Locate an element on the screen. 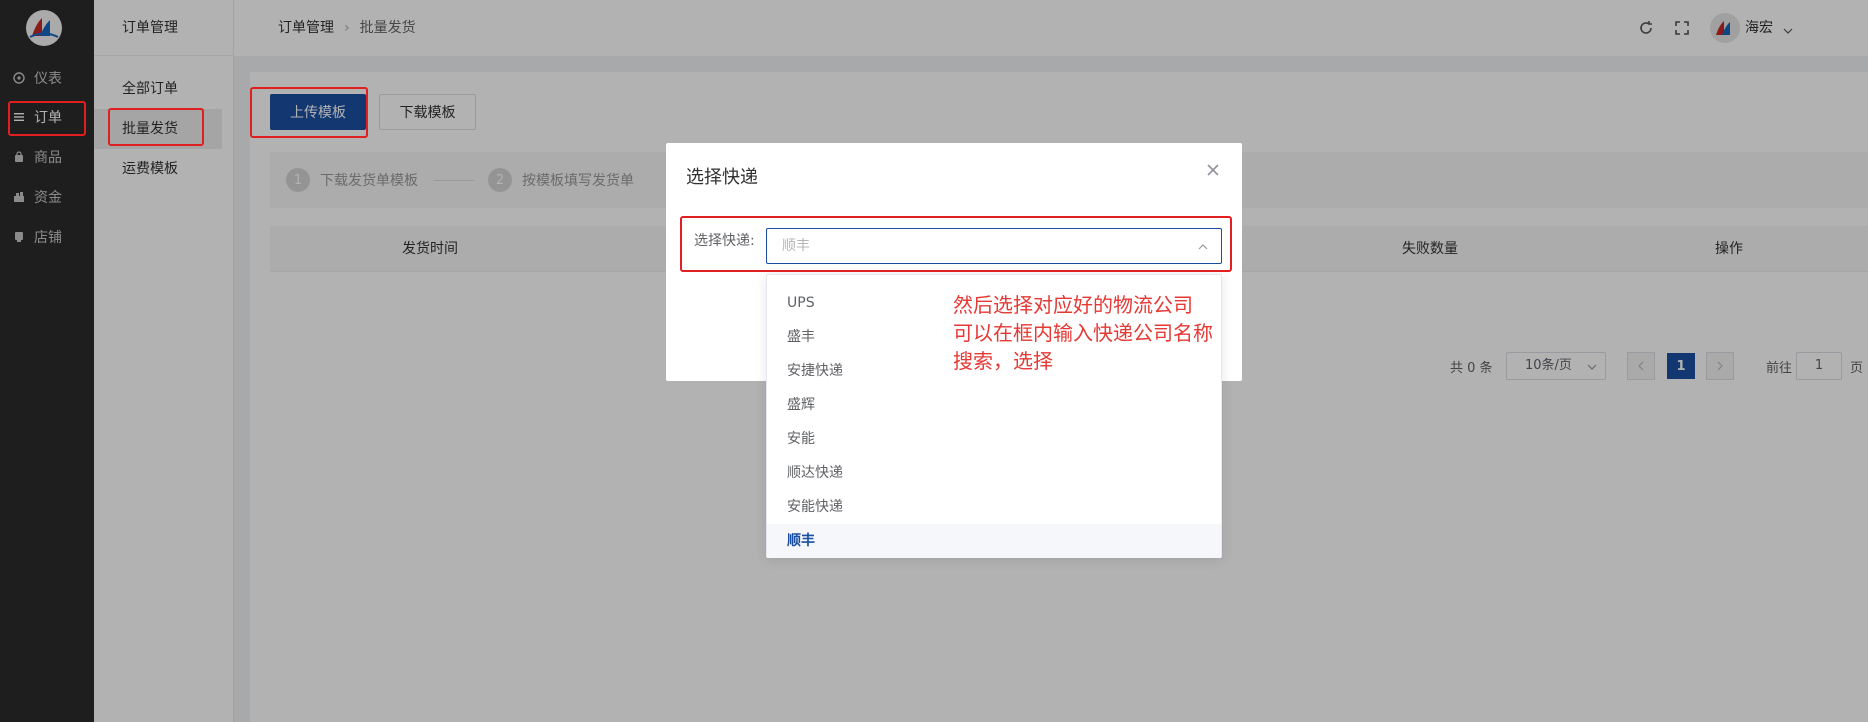 This screenshot has height=722, width=1868. annotation-box-courier-select is located at coordinates (956, 244).